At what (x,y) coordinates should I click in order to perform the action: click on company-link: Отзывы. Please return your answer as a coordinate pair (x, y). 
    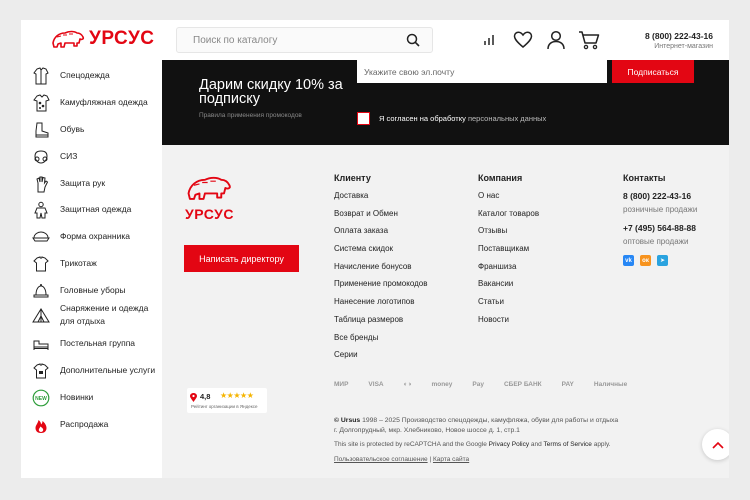
    Looking at the image, I should click on (508, 235).